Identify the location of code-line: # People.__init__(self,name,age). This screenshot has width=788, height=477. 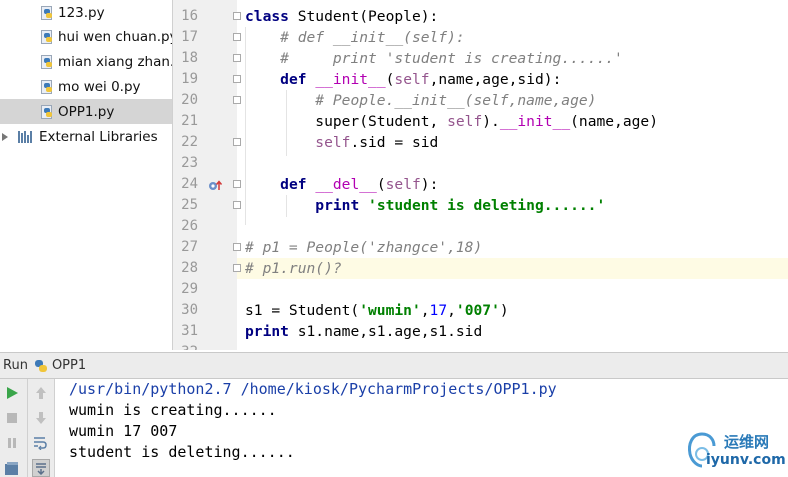
(456, 100).